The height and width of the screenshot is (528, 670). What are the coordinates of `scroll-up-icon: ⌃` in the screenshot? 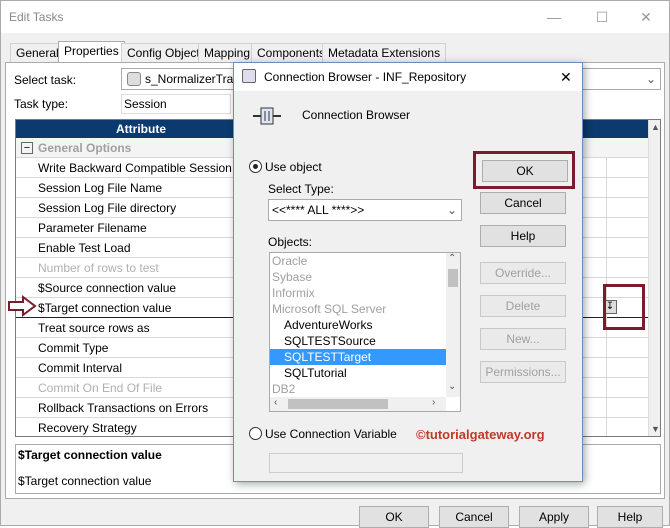 It's located at (452, 258).